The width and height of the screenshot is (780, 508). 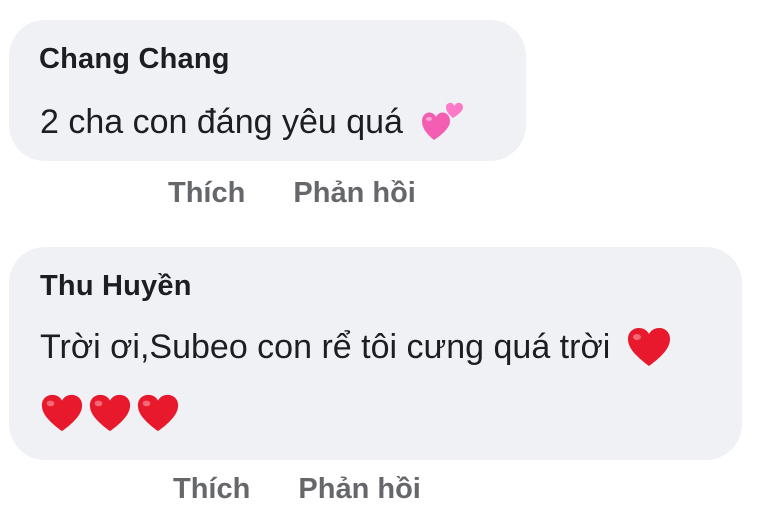 I want to click on comment-author: Chang Chang, so click(x=134, y=59).